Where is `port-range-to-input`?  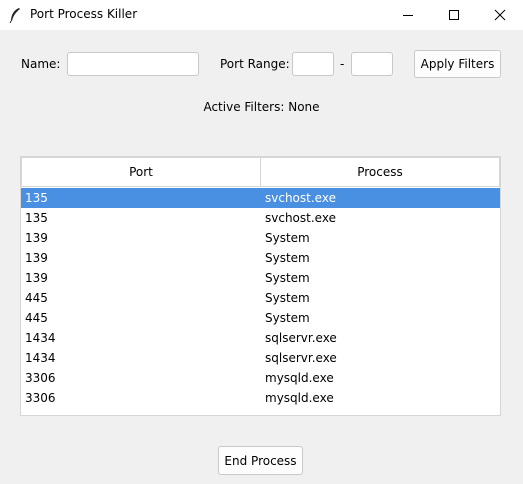 port-range-to-input is located at coordinates (372, 64).